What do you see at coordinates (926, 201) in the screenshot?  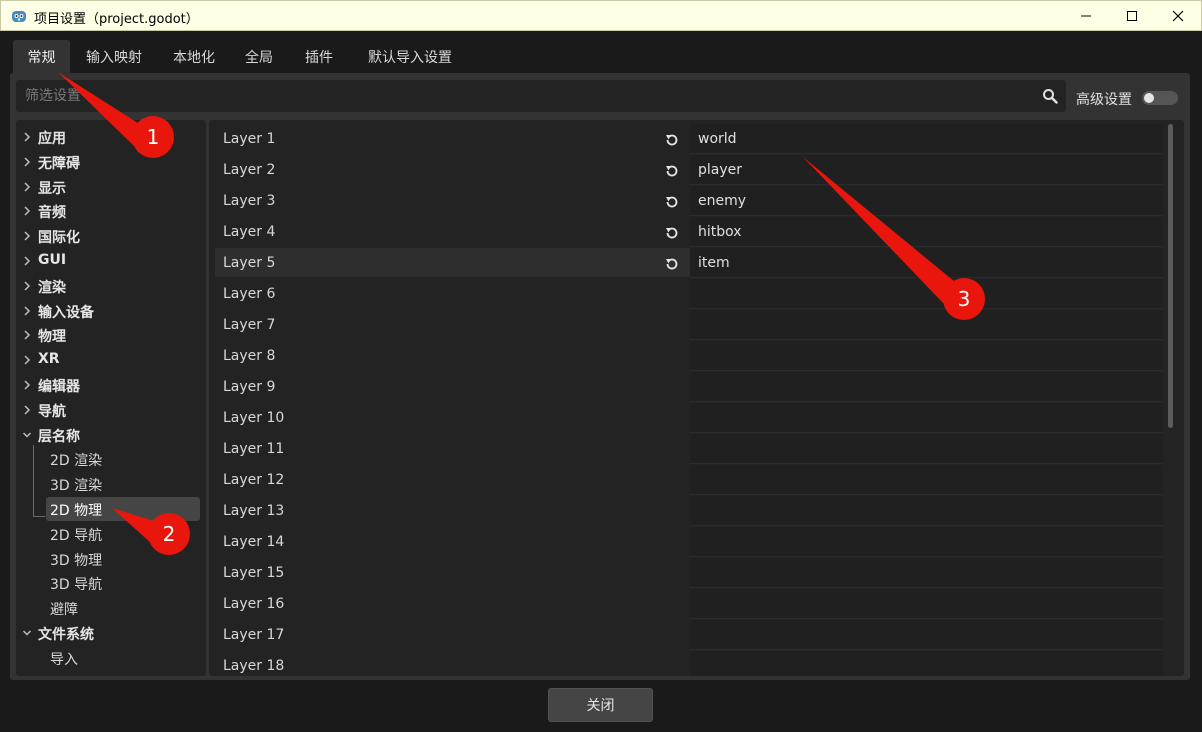 I see `layer-name-field: enemy` at bounding box center [926, 201].